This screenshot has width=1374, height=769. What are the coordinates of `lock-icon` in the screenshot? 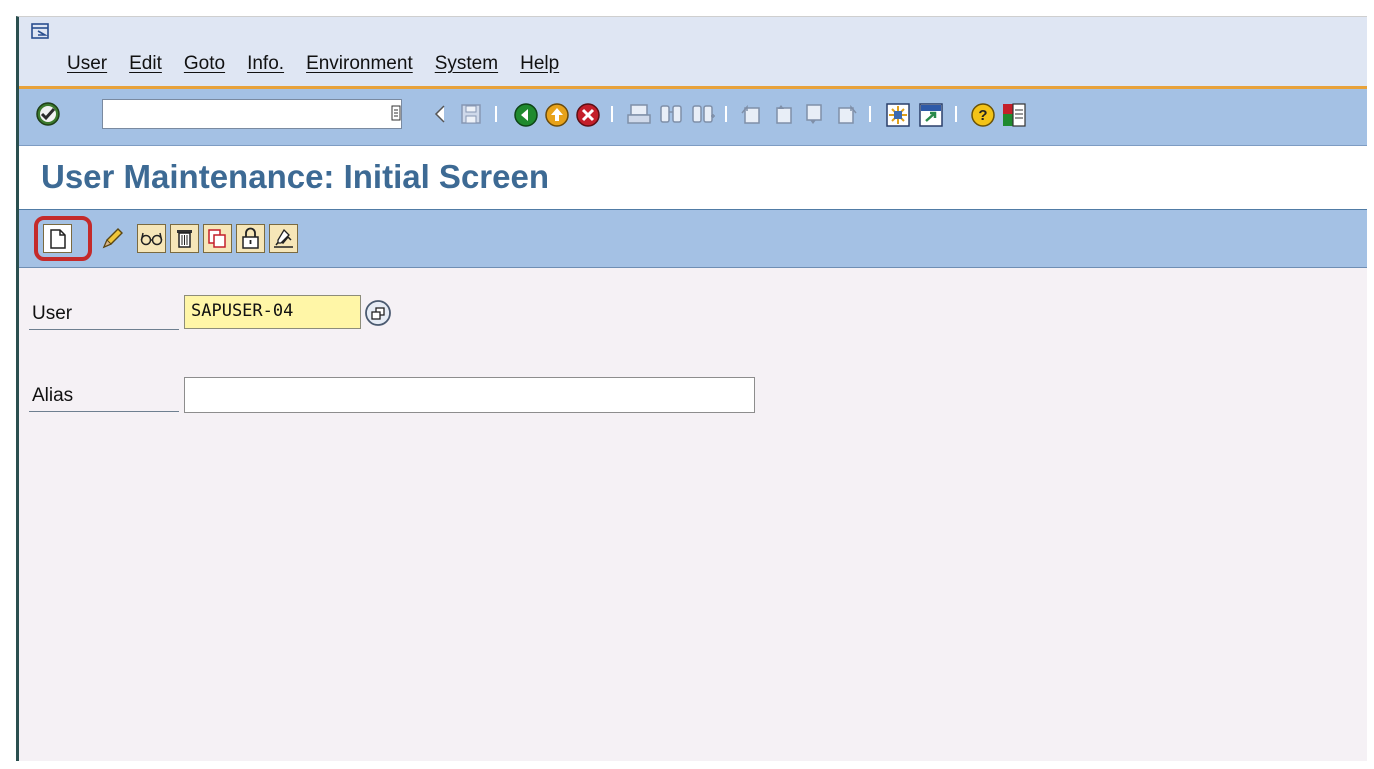 It's located at (250, 238).